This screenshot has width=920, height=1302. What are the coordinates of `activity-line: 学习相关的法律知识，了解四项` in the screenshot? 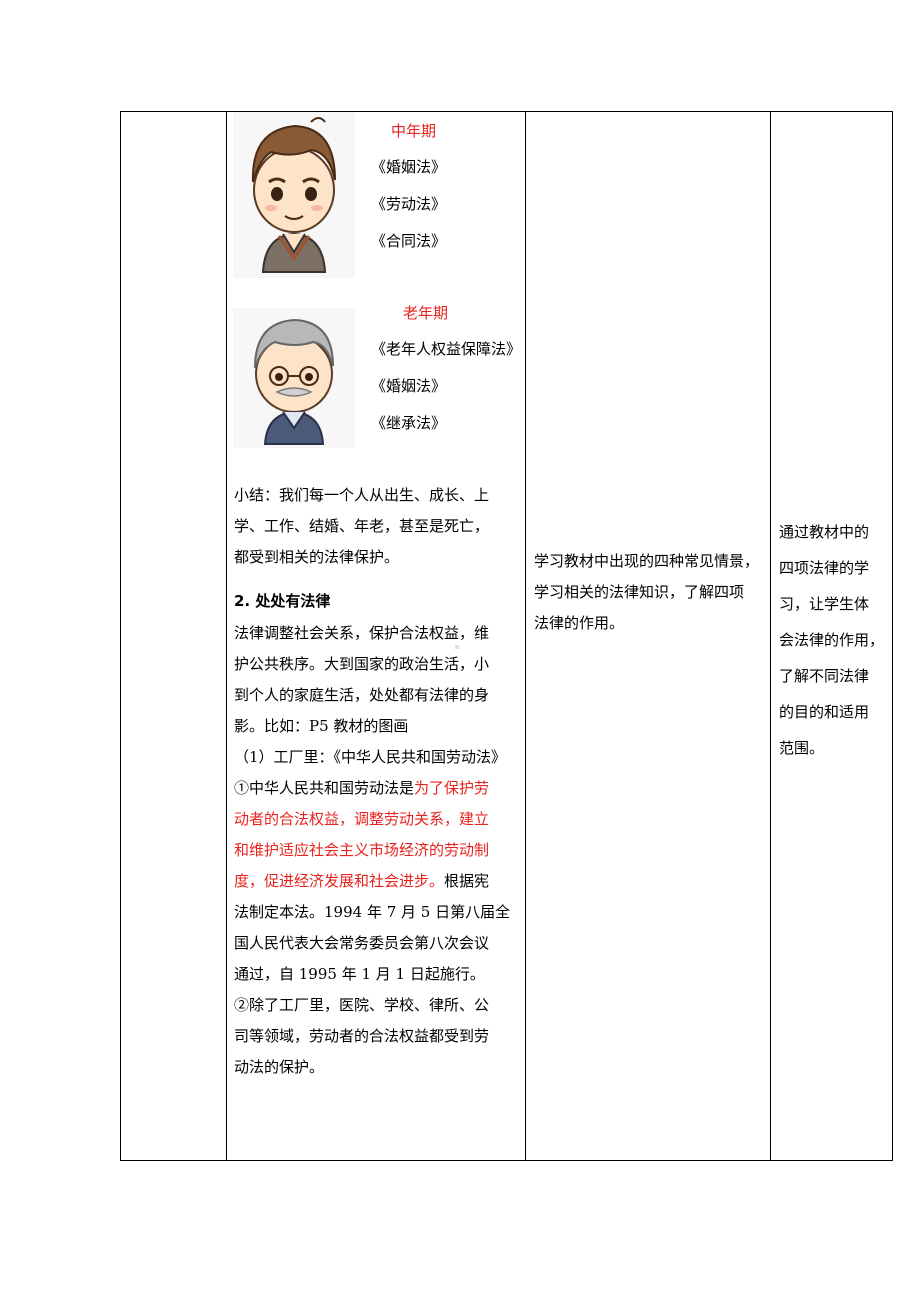 It's located at (639, 592).